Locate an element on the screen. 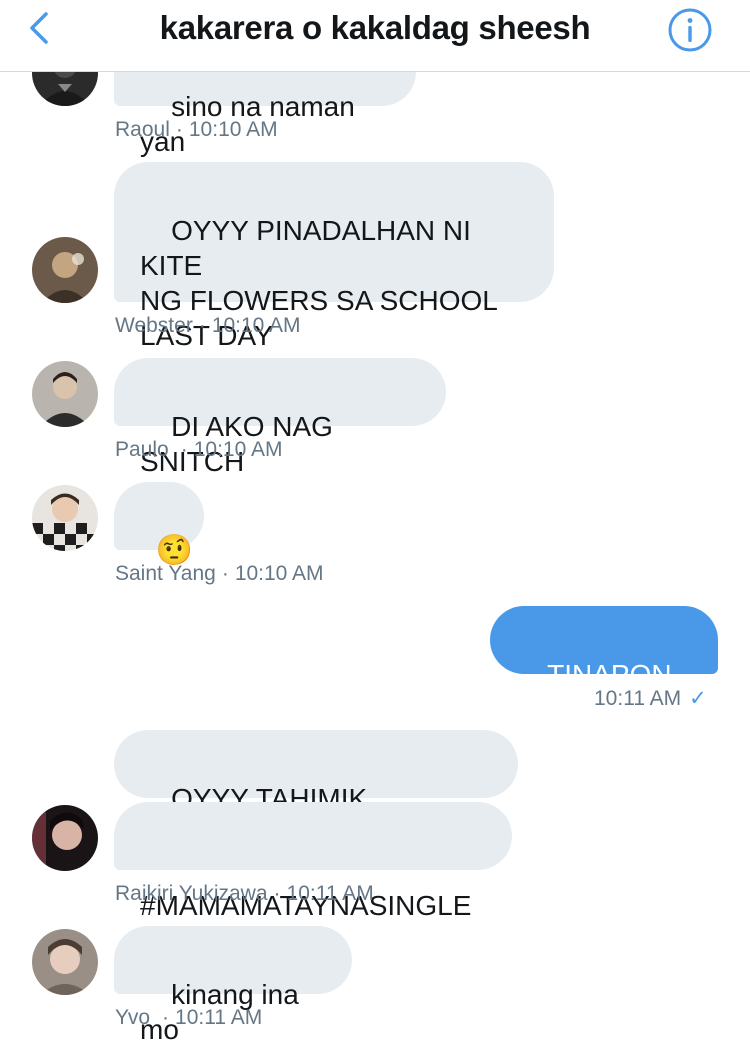 This screenshot has height=1053, width=750. message-meta: Raikiri Yukizawa · 10:11 AM is located at coordinates (244, 894).